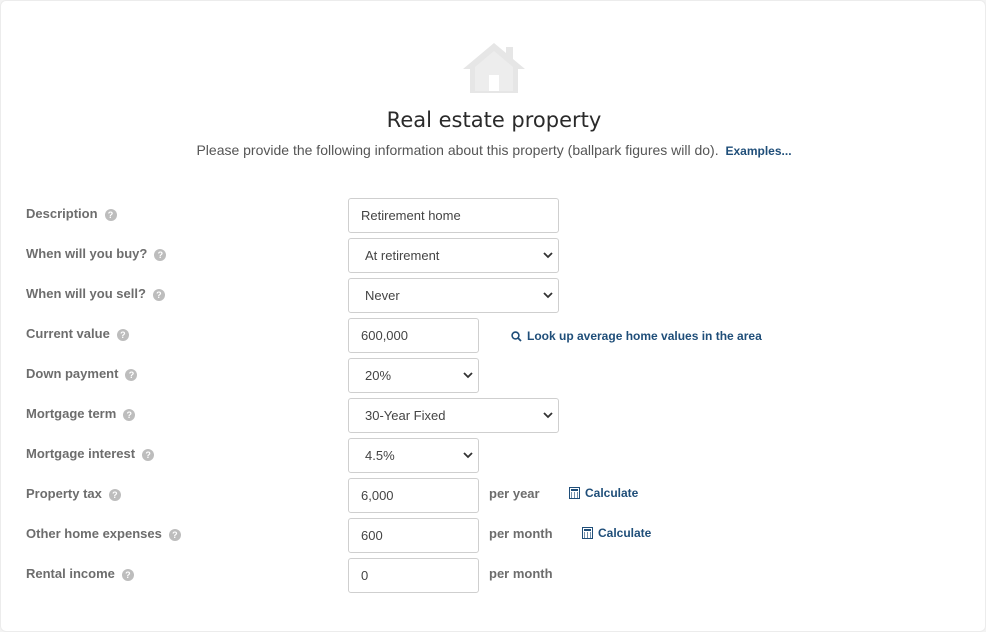 The height and width of the screenshot is (632, 986). I want to click on sell-label: When will you sell? ?, so click(95, 293).